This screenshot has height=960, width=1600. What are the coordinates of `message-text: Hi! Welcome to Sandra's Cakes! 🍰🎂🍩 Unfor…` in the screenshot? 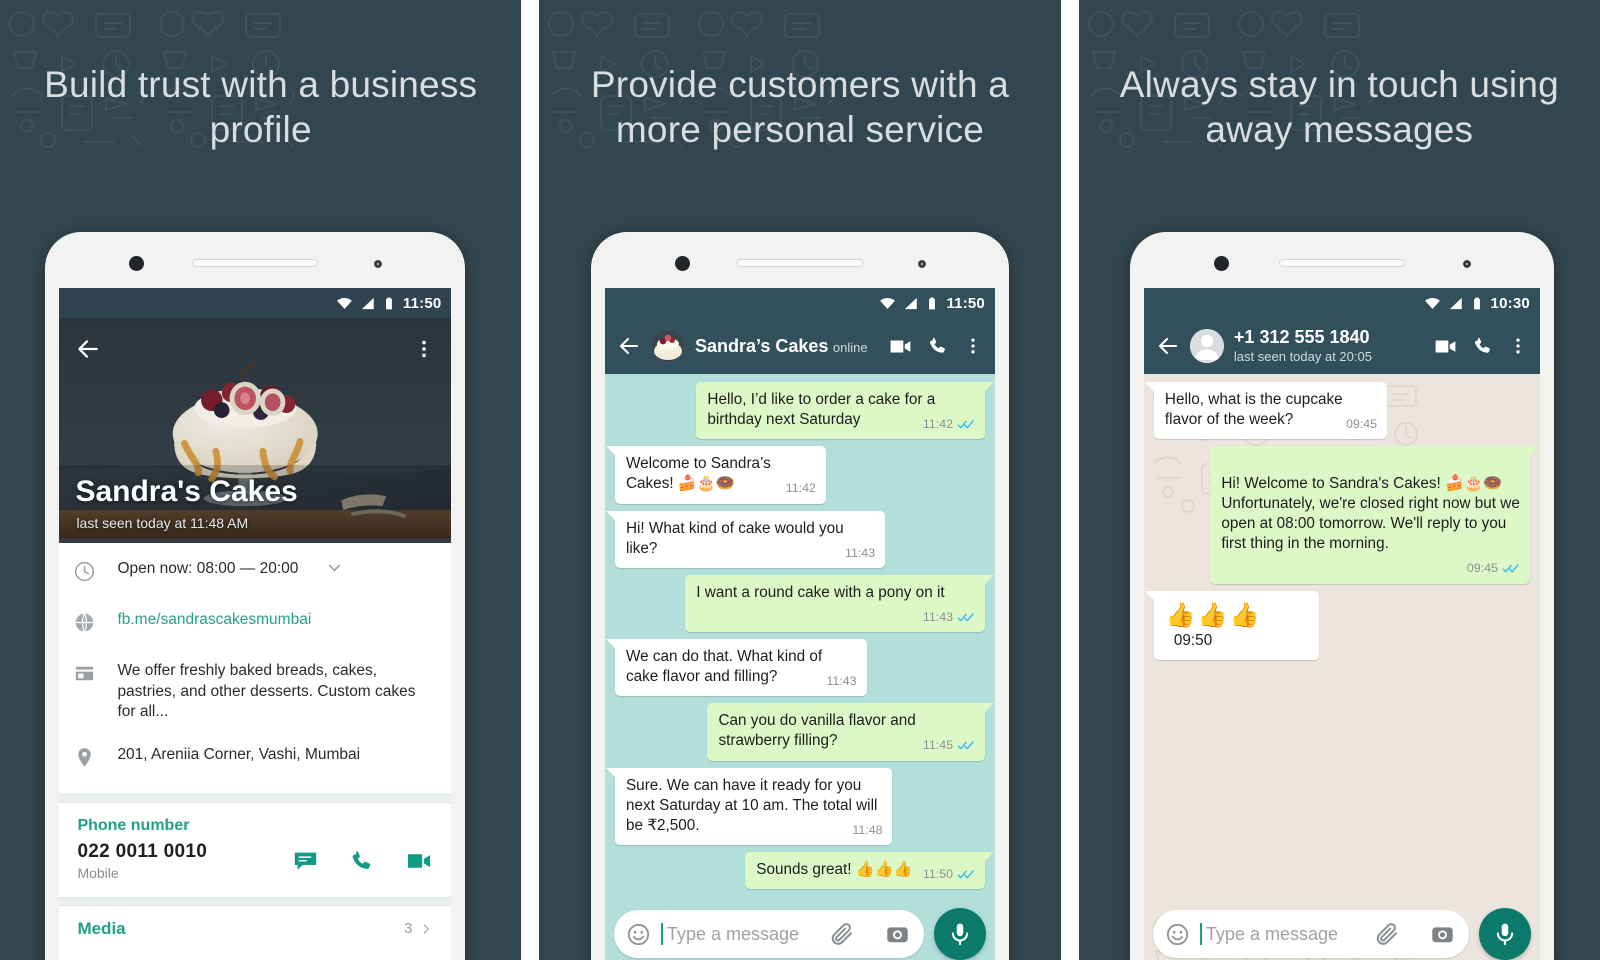 It's located at (1370, 514).